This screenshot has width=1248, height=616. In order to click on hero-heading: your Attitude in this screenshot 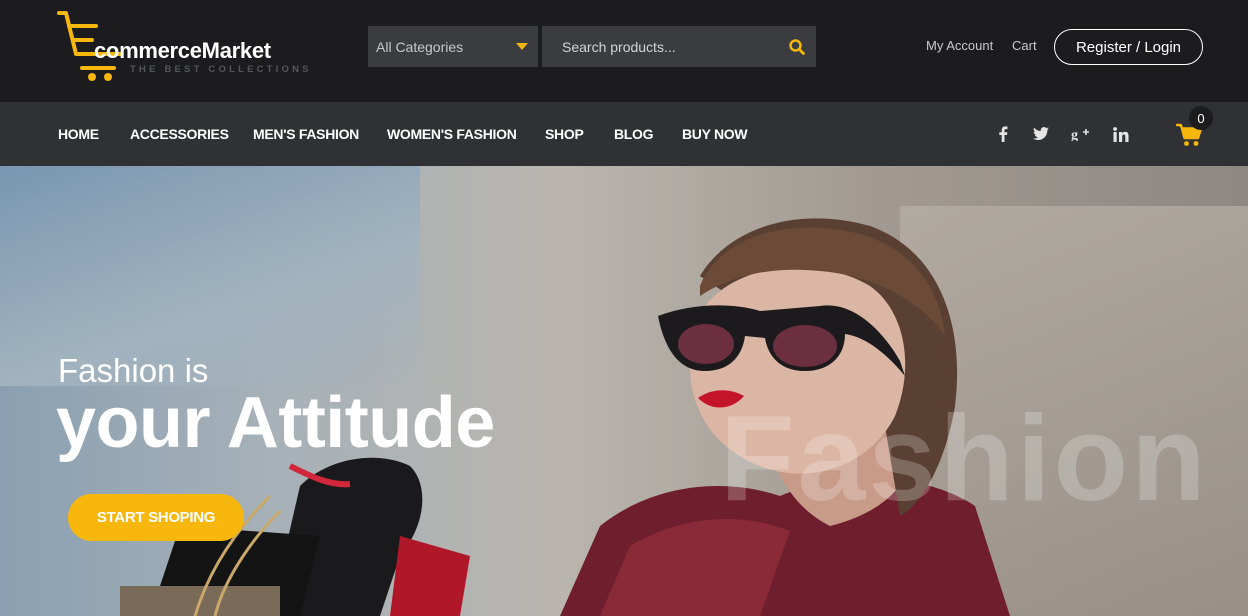, I will do `click(275, 423)`.